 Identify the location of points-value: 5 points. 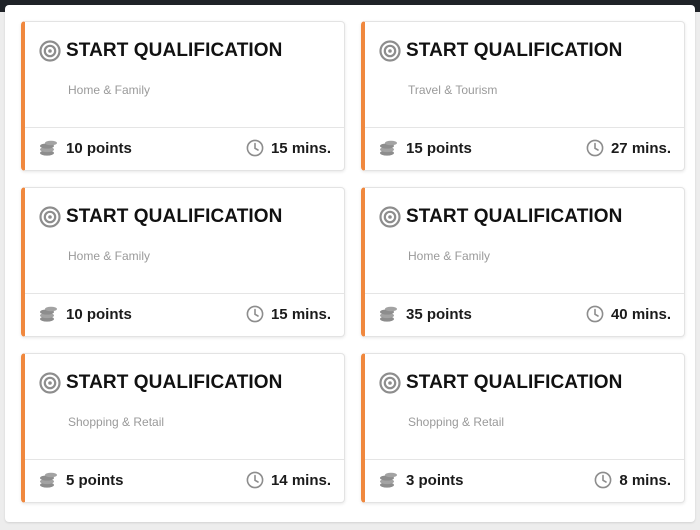
(95, 480).